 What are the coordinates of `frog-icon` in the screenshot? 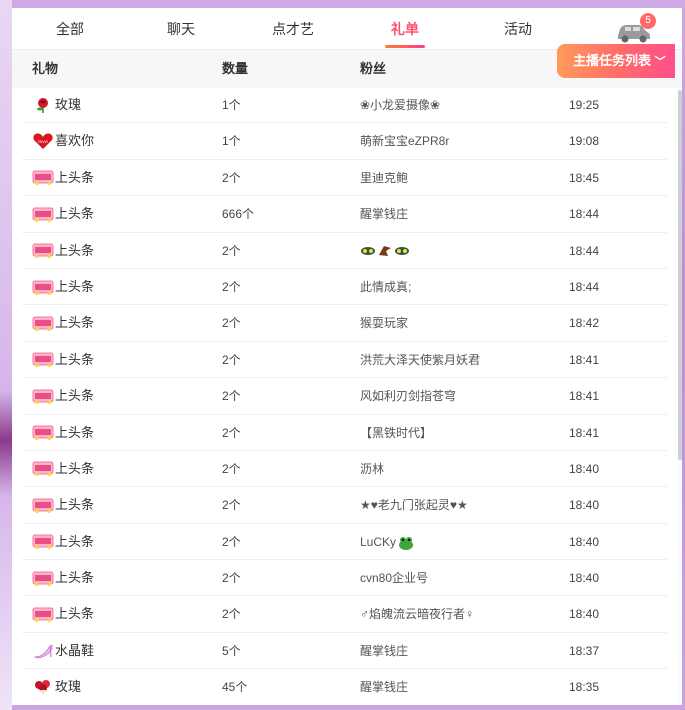 It's located at (406, 543).